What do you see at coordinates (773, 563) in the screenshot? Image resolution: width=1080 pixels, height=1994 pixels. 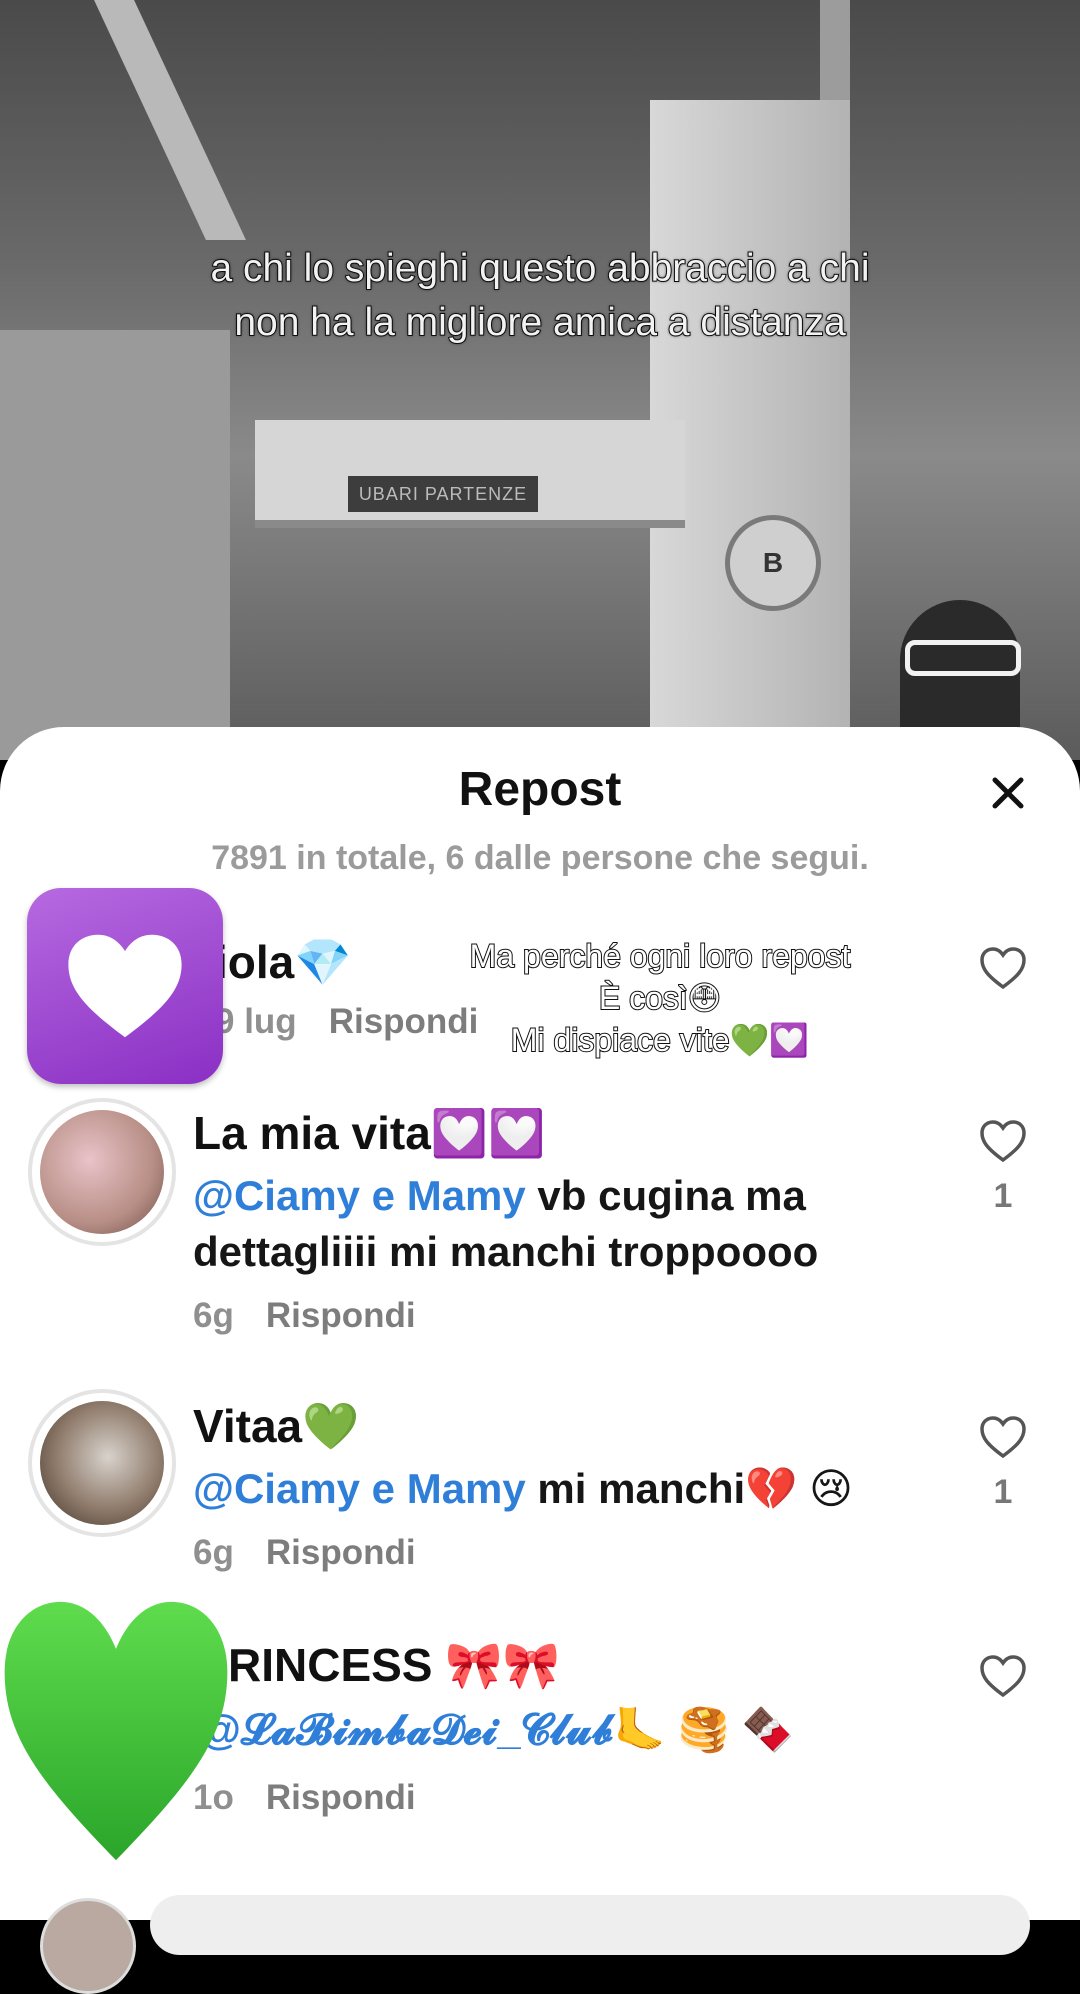 I see `platform-circle-sign: B` at bounding box center [773, 563].